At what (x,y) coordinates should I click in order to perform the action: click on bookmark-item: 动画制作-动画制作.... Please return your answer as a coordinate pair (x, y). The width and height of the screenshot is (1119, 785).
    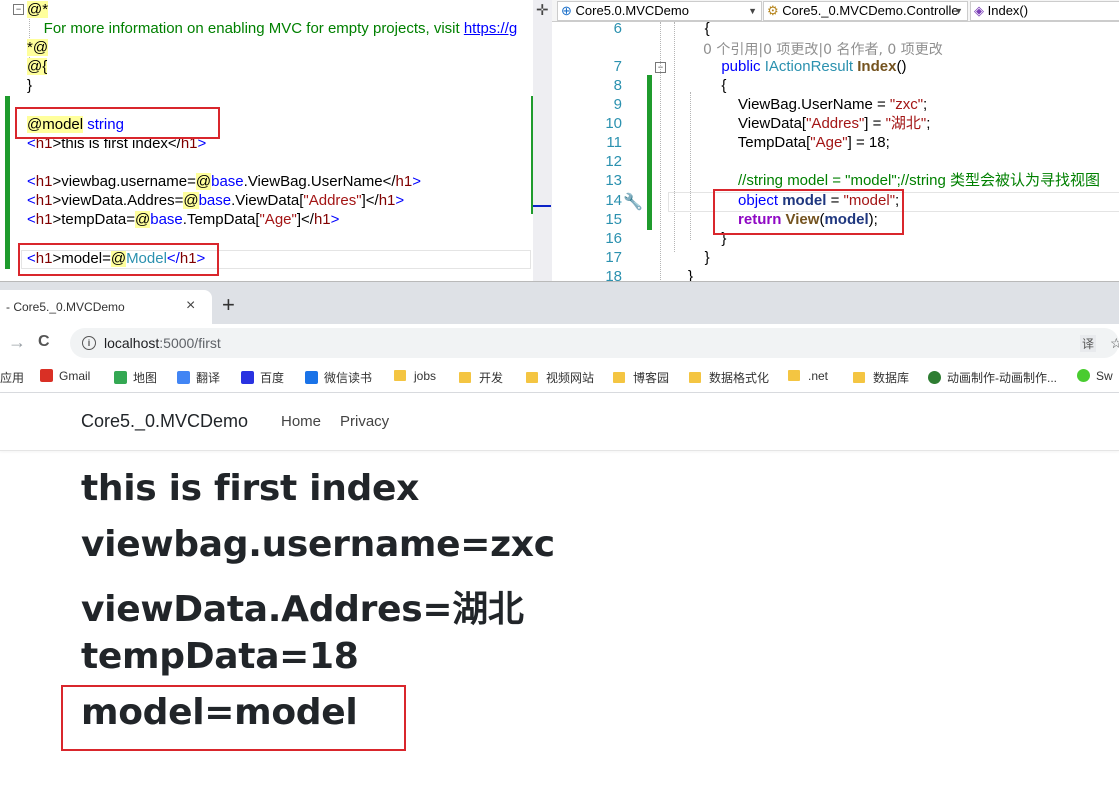
    Looking at the image, I should click on (992, 377).